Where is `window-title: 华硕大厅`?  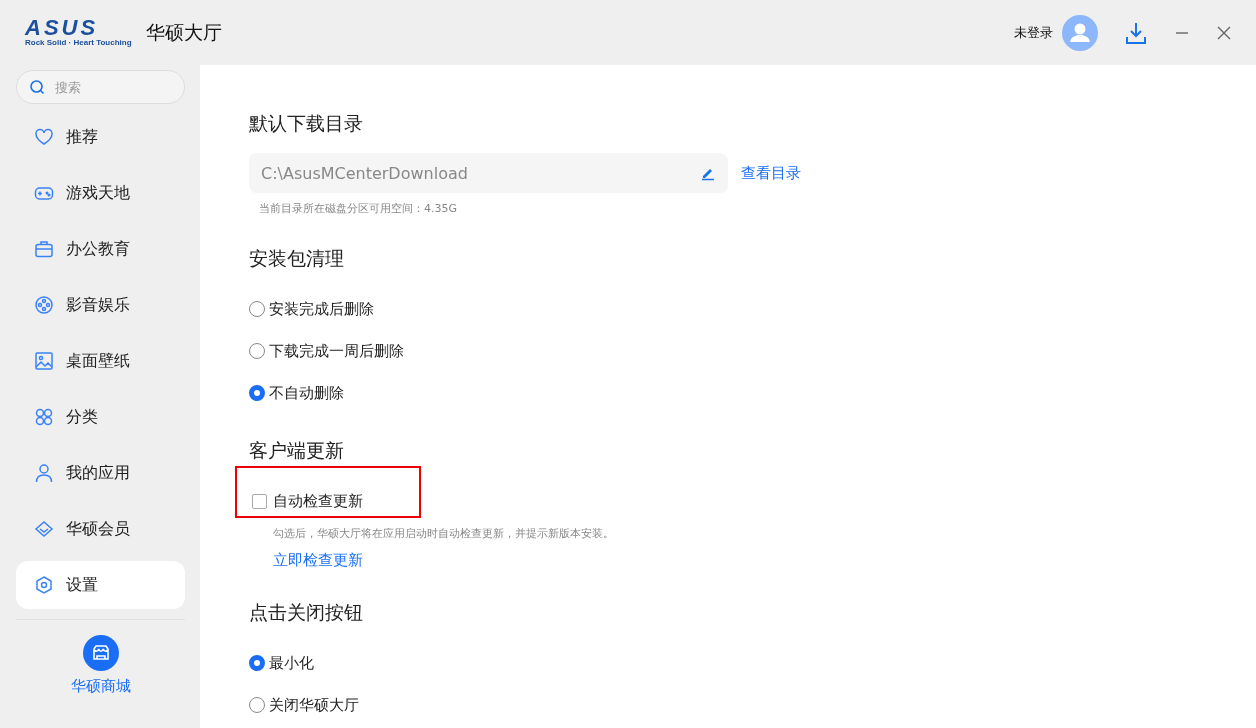 window-title: 华硕大厅 is located at coordinates (183, 32).